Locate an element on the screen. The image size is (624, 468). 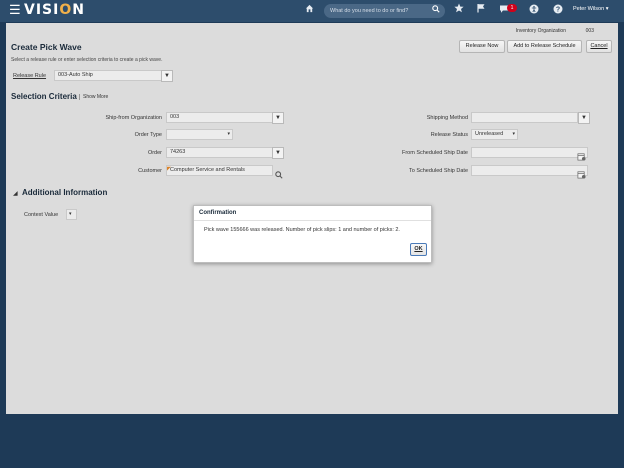
user-name: Peter Wilson is located at coordinates (589, 9).